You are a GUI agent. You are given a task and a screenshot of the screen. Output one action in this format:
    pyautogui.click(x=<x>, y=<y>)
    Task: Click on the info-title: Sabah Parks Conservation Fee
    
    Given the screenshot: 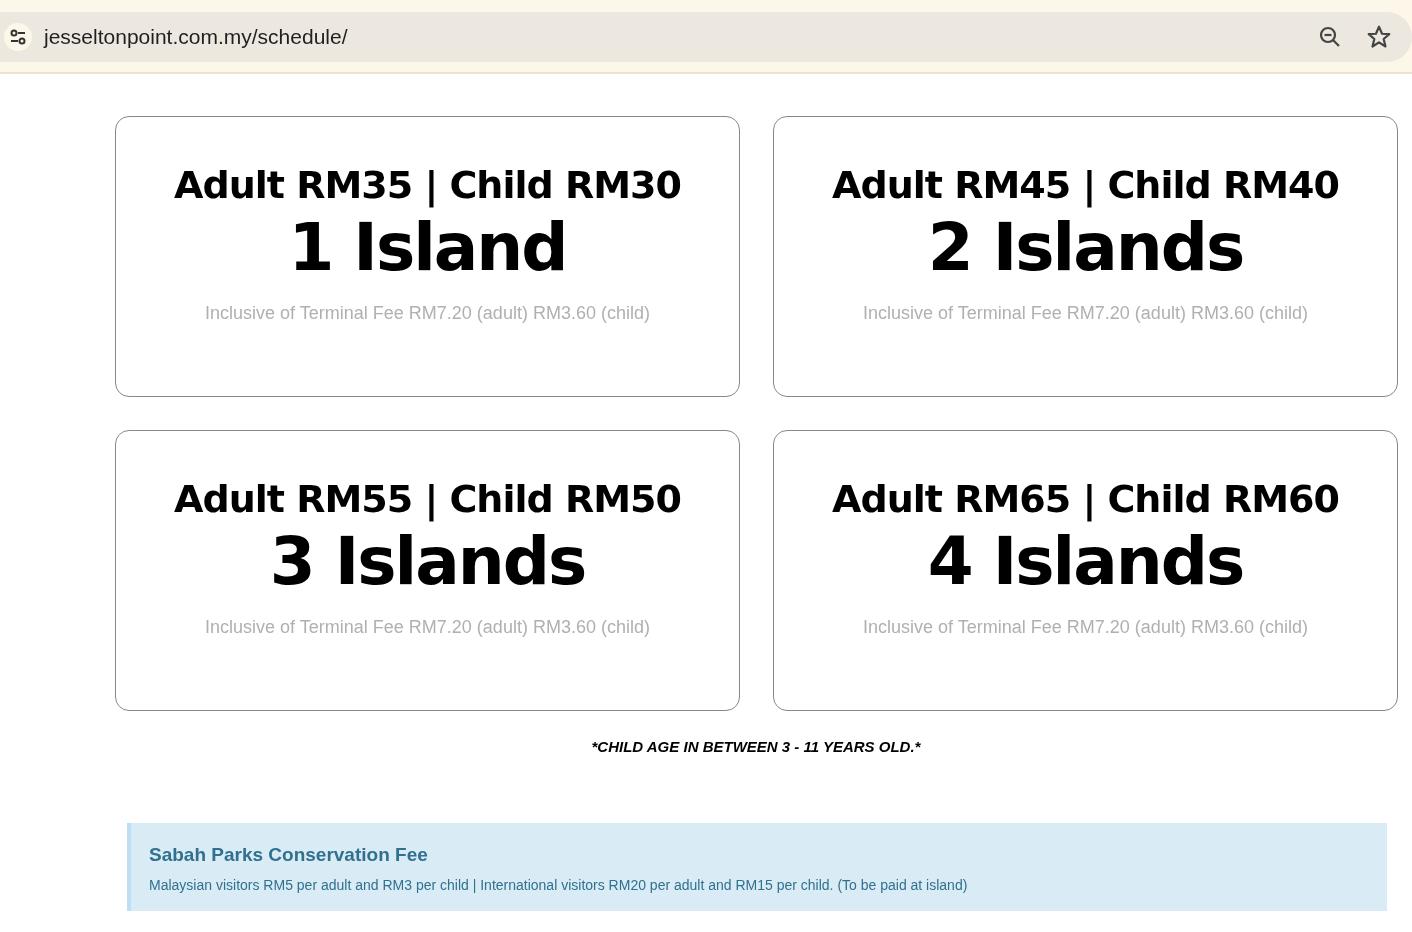 What is the action you would take?
    pyautogui.click(x=289, y=854)
    